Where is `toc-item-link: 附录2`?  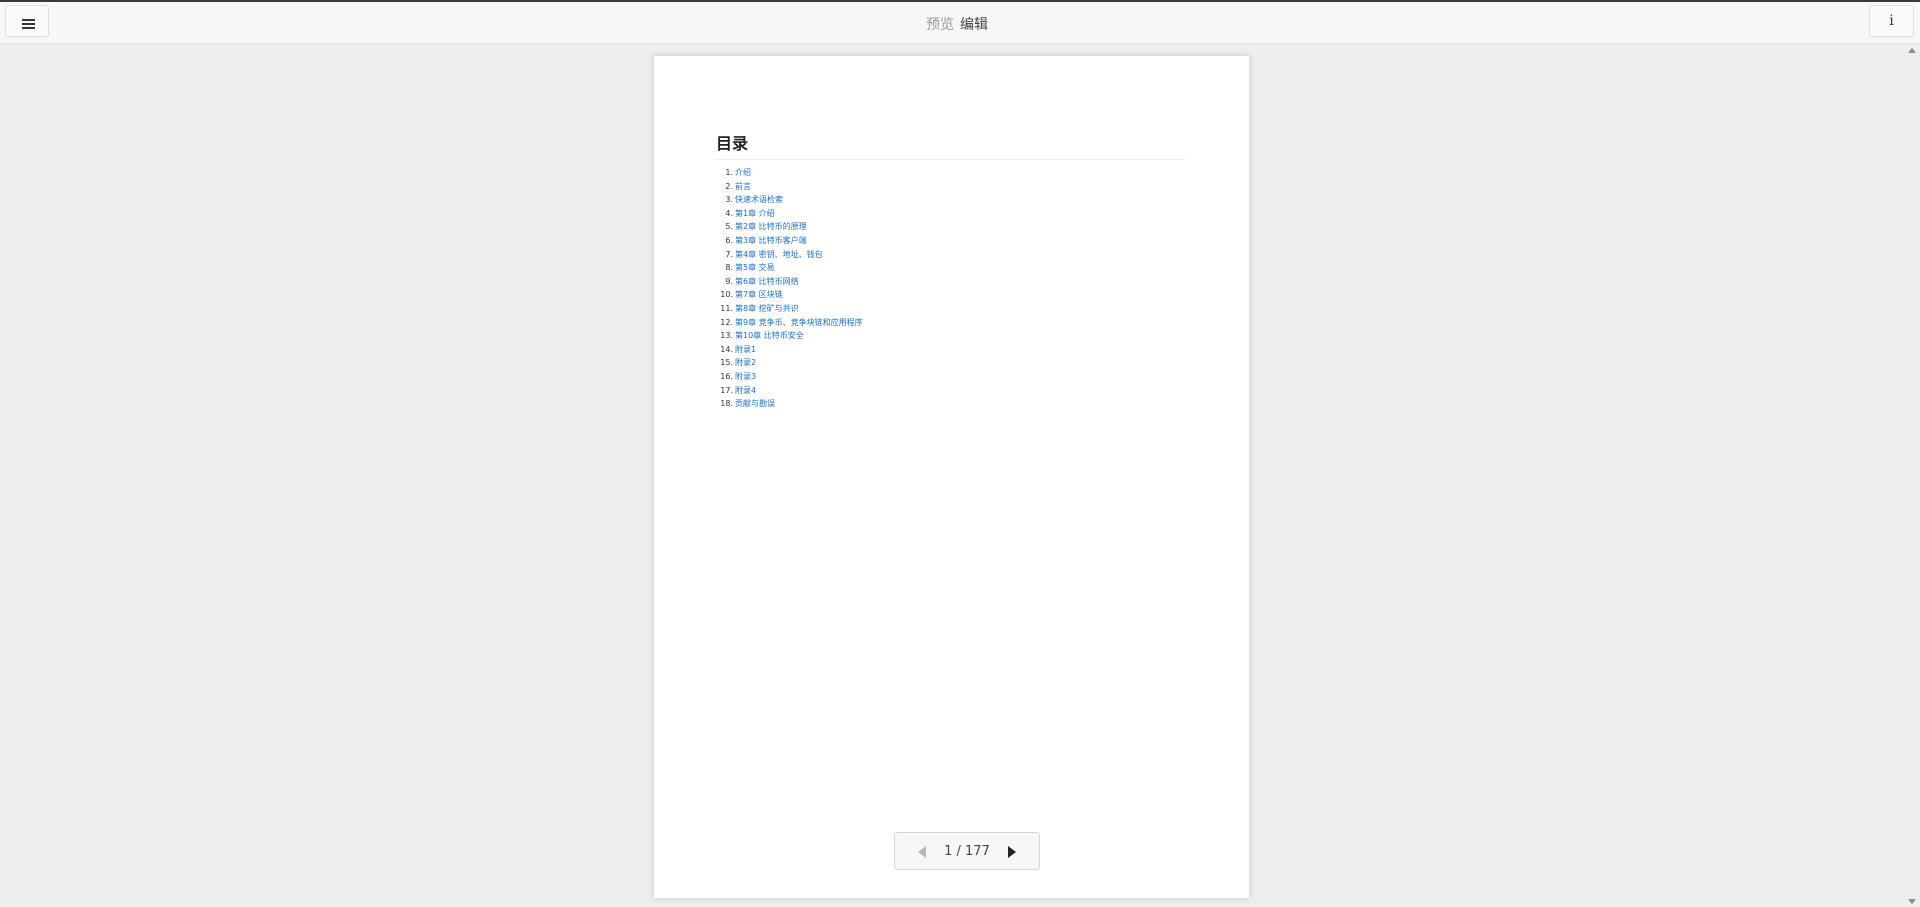
toc-item-link: 附录2 is located at coordinates (745, 362).